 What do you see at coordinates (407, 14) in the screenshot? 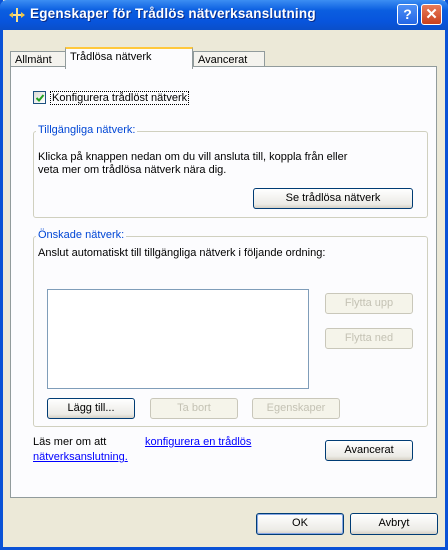
I see `help-button: ?` at bounding box center [407, 14].